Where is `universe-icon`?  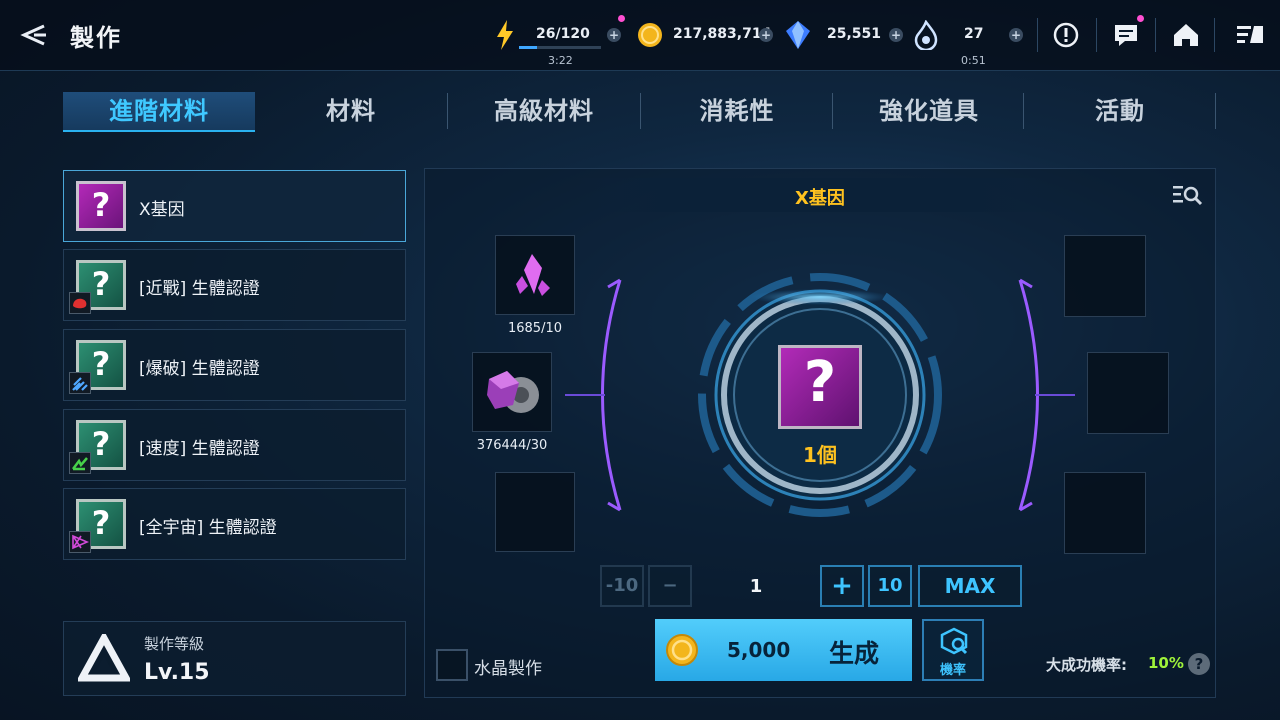 universe-icon is located at coordinates (80, 542).